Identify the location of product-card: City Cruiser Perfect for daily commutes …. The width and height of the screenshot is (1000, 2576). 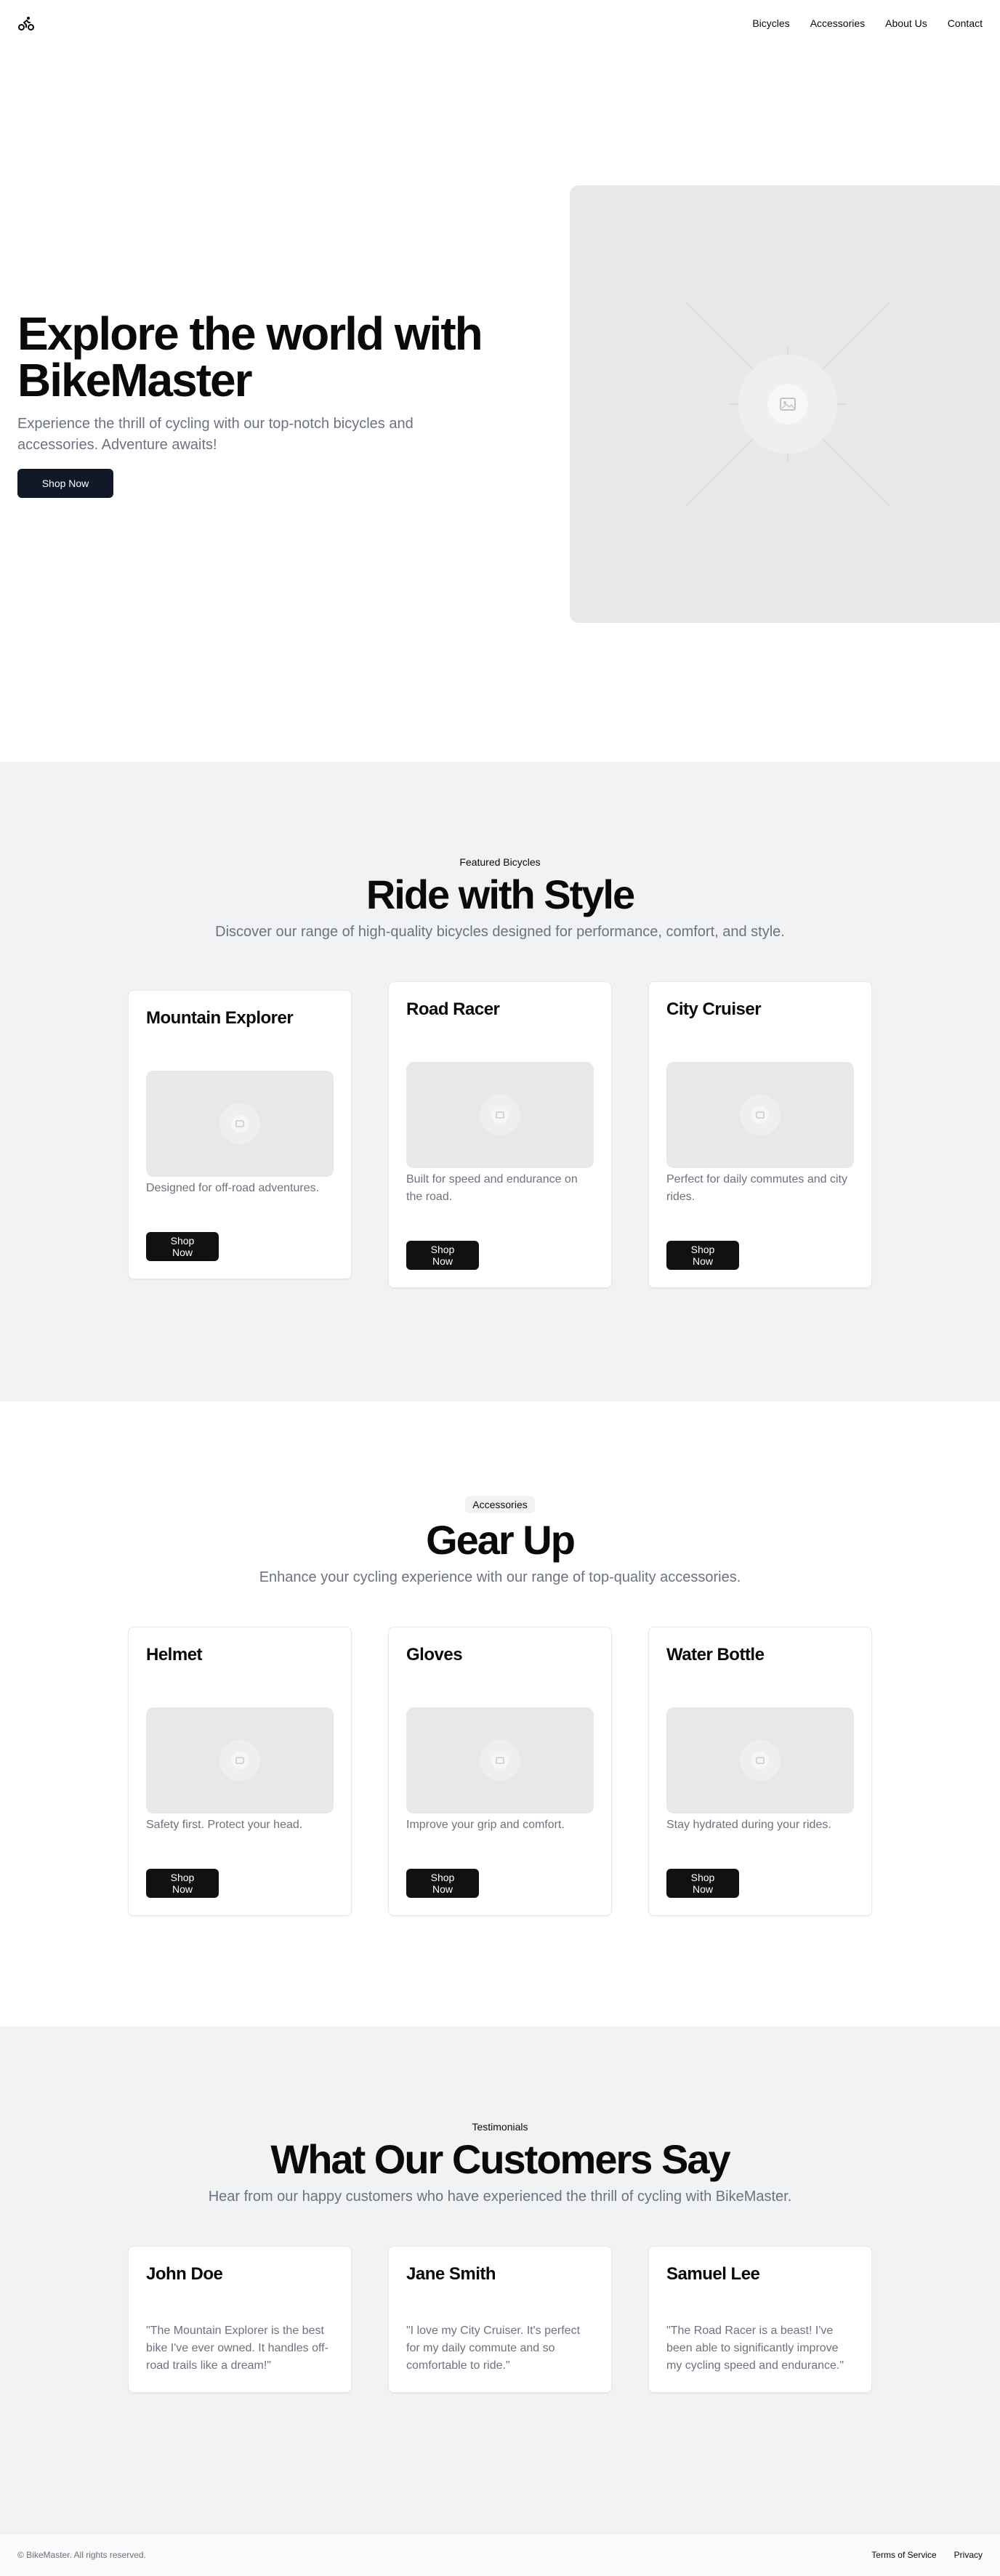
(760, 1134).